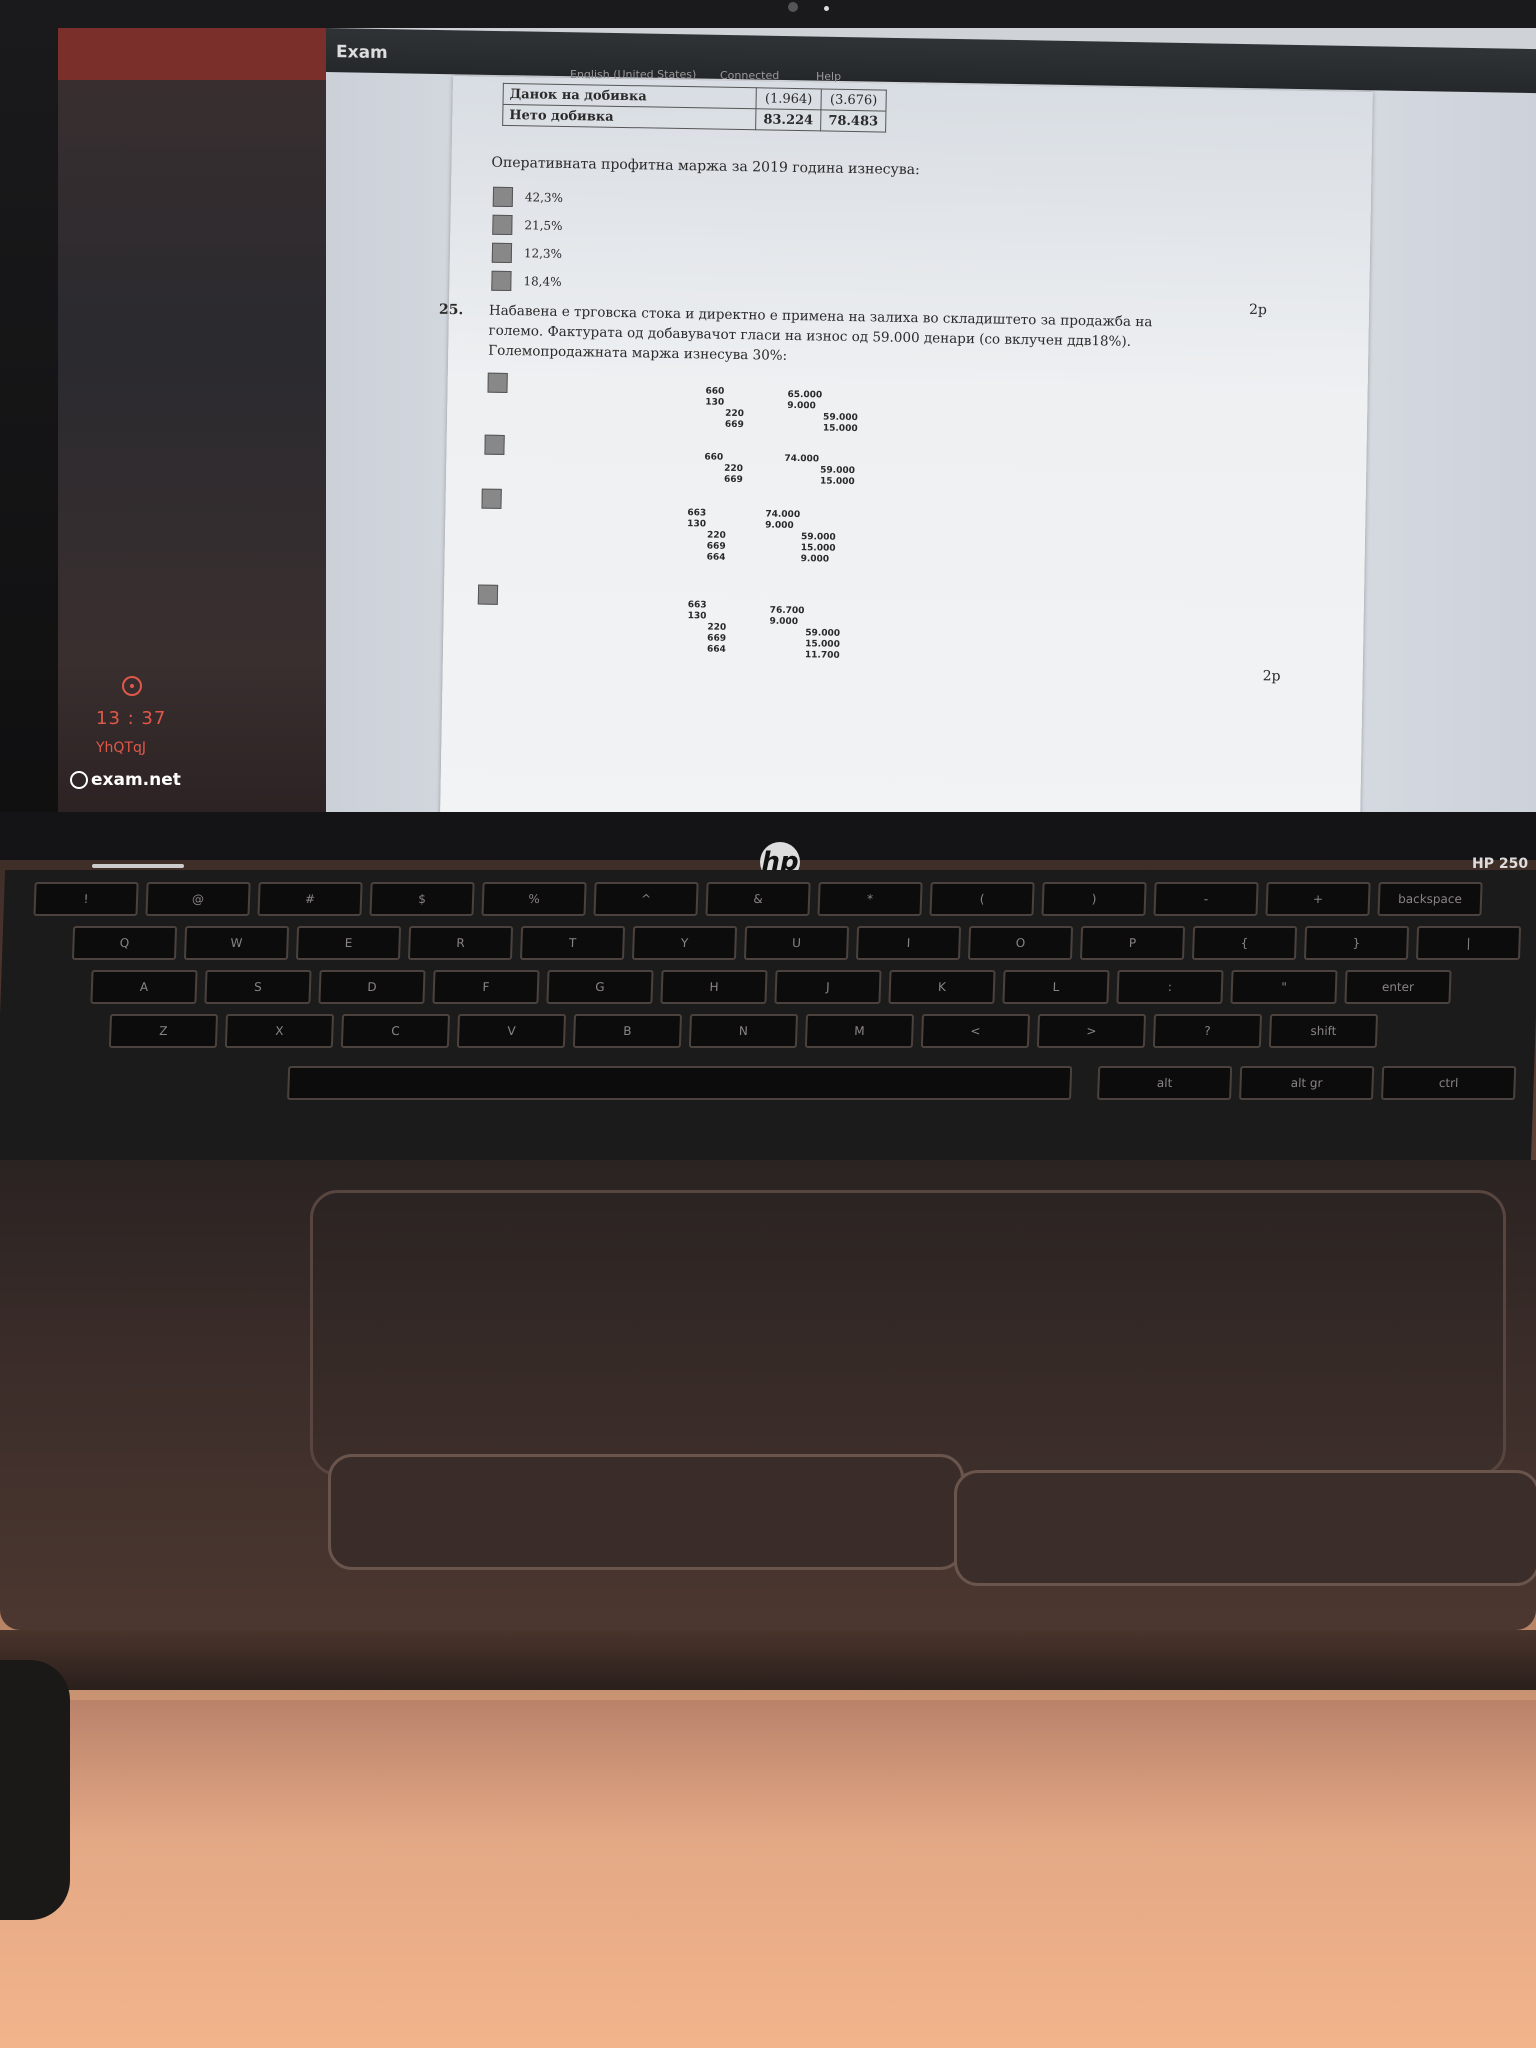 This screenshot has height=2048, width=1536. Describe the element at coordinates (1245, 1528) in the screenshot. I see `touchpad-right-button` at that location.